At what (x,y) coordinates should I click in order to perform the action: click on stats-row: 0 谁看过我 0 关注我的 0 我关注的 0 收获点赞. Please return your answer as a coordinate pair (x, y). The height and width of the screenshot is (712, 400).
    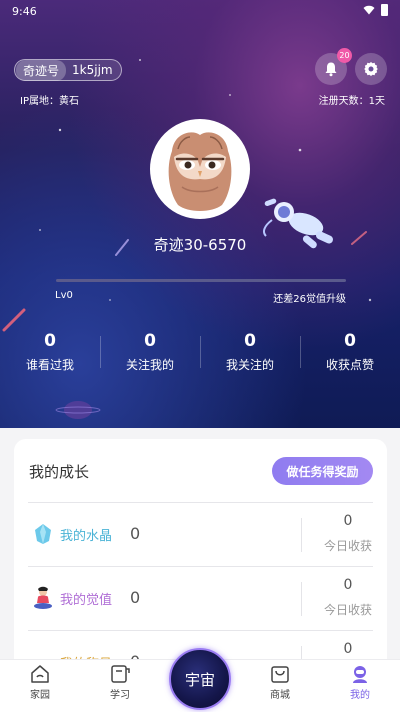
    Looking at the image, I should click on (200, 354).